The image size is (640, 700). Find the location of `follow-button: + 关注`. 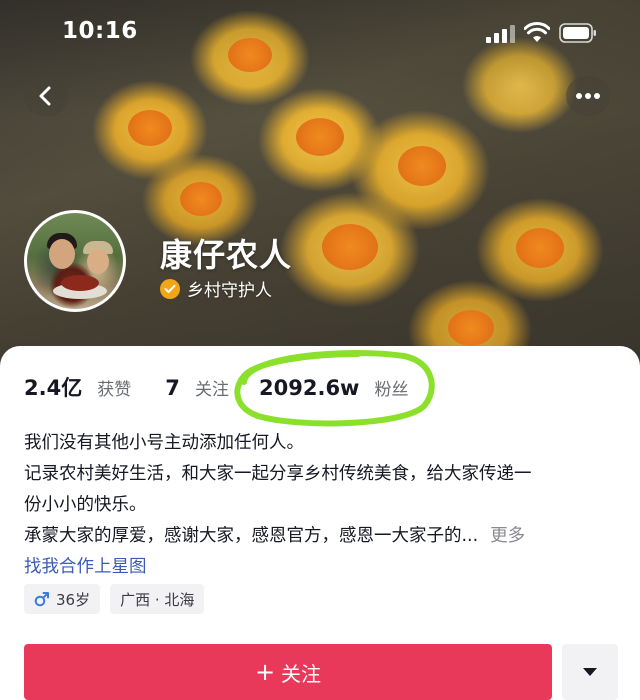

follow-button: + 关注 is located at coordinates (288, 672).